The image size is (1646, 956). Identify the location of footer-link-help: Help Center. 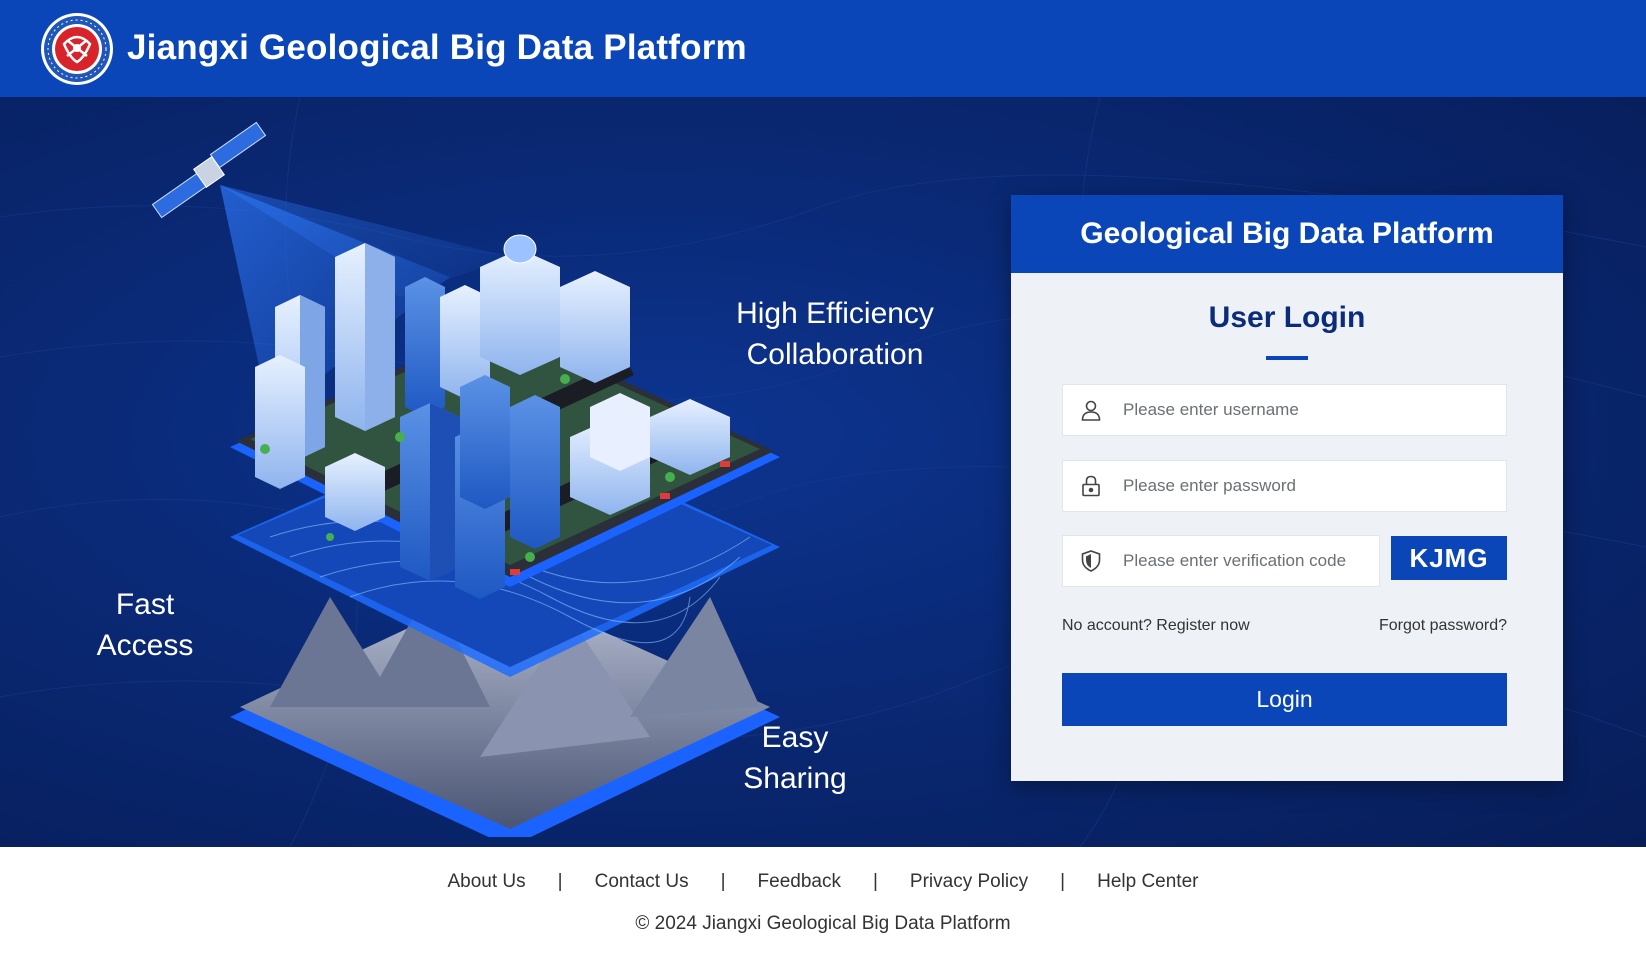
(1147, 882).